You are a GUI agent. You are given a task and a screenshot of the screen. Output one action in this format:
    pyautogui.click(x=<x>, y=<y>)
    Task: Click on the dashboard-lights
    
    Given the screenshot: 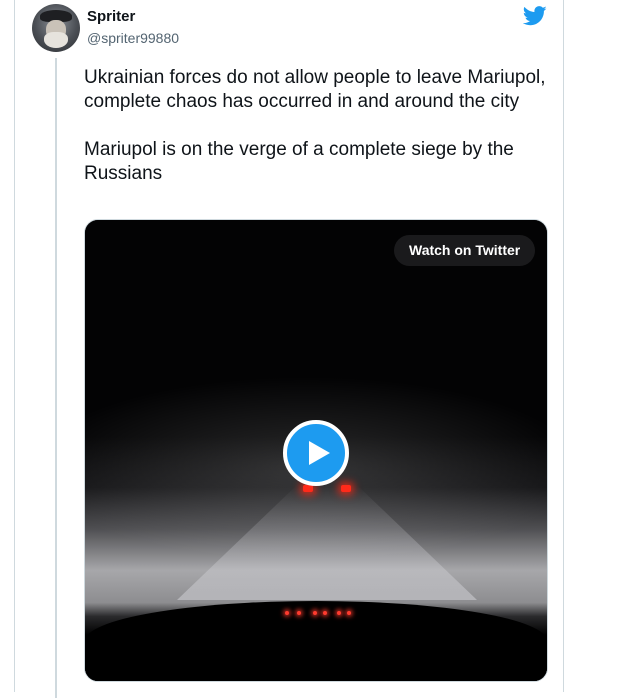 What is the action you would take?
    pyautogui.click(x=325, y=613)
    